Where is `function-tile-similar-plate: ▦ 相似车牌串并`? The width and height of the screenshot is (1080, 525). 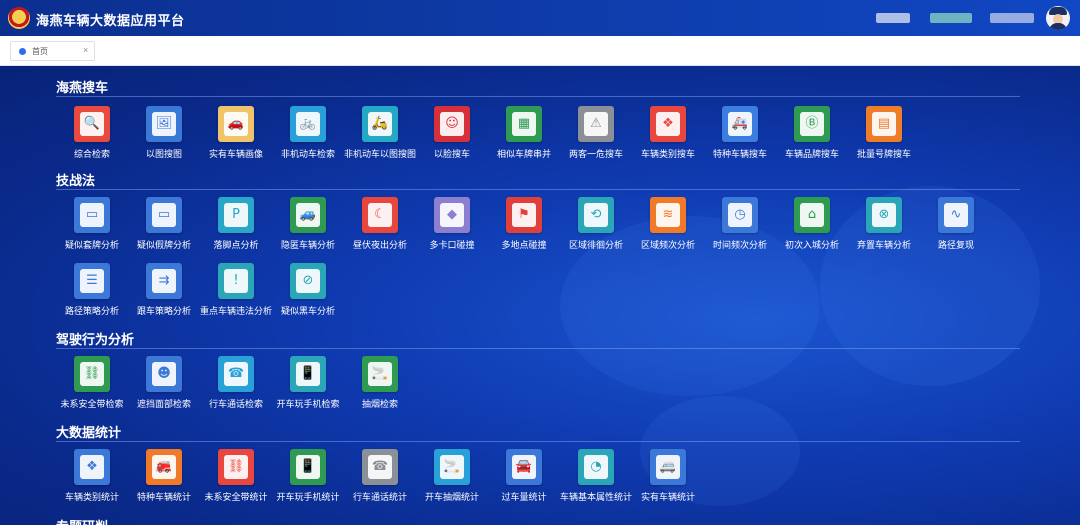 function-tile-similar-plate: ▦ 相似车牌串并 is located at coordinates (524, 137).